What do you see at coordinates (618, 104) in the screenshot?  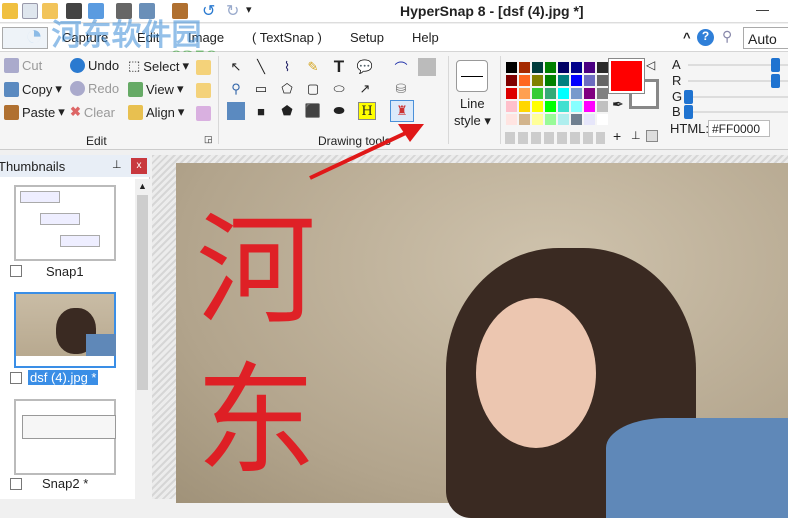 I see `eyedropper-icon: ✒` at bounding box center [618, 104].